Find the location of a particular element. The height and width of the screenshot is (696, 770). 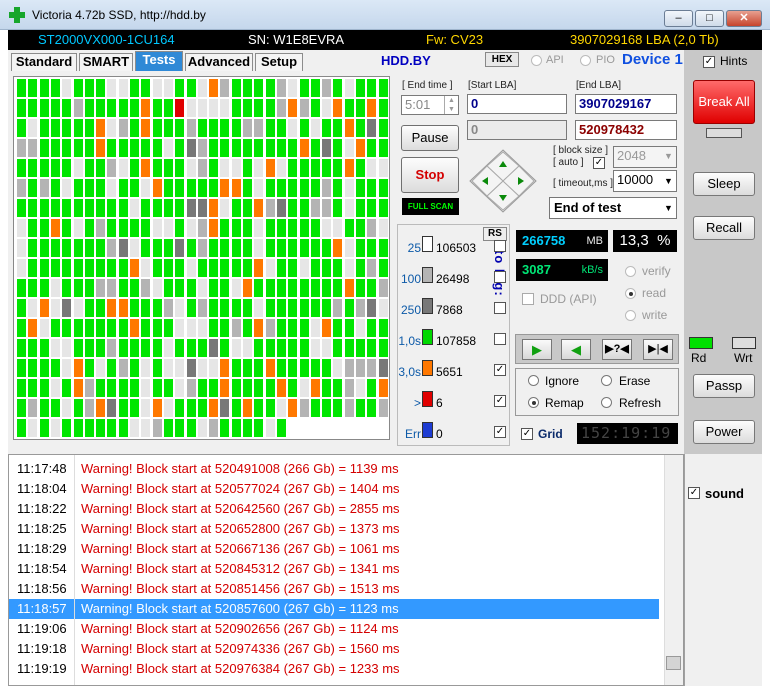

minimize-button: – is located at coordinates (678, 18).